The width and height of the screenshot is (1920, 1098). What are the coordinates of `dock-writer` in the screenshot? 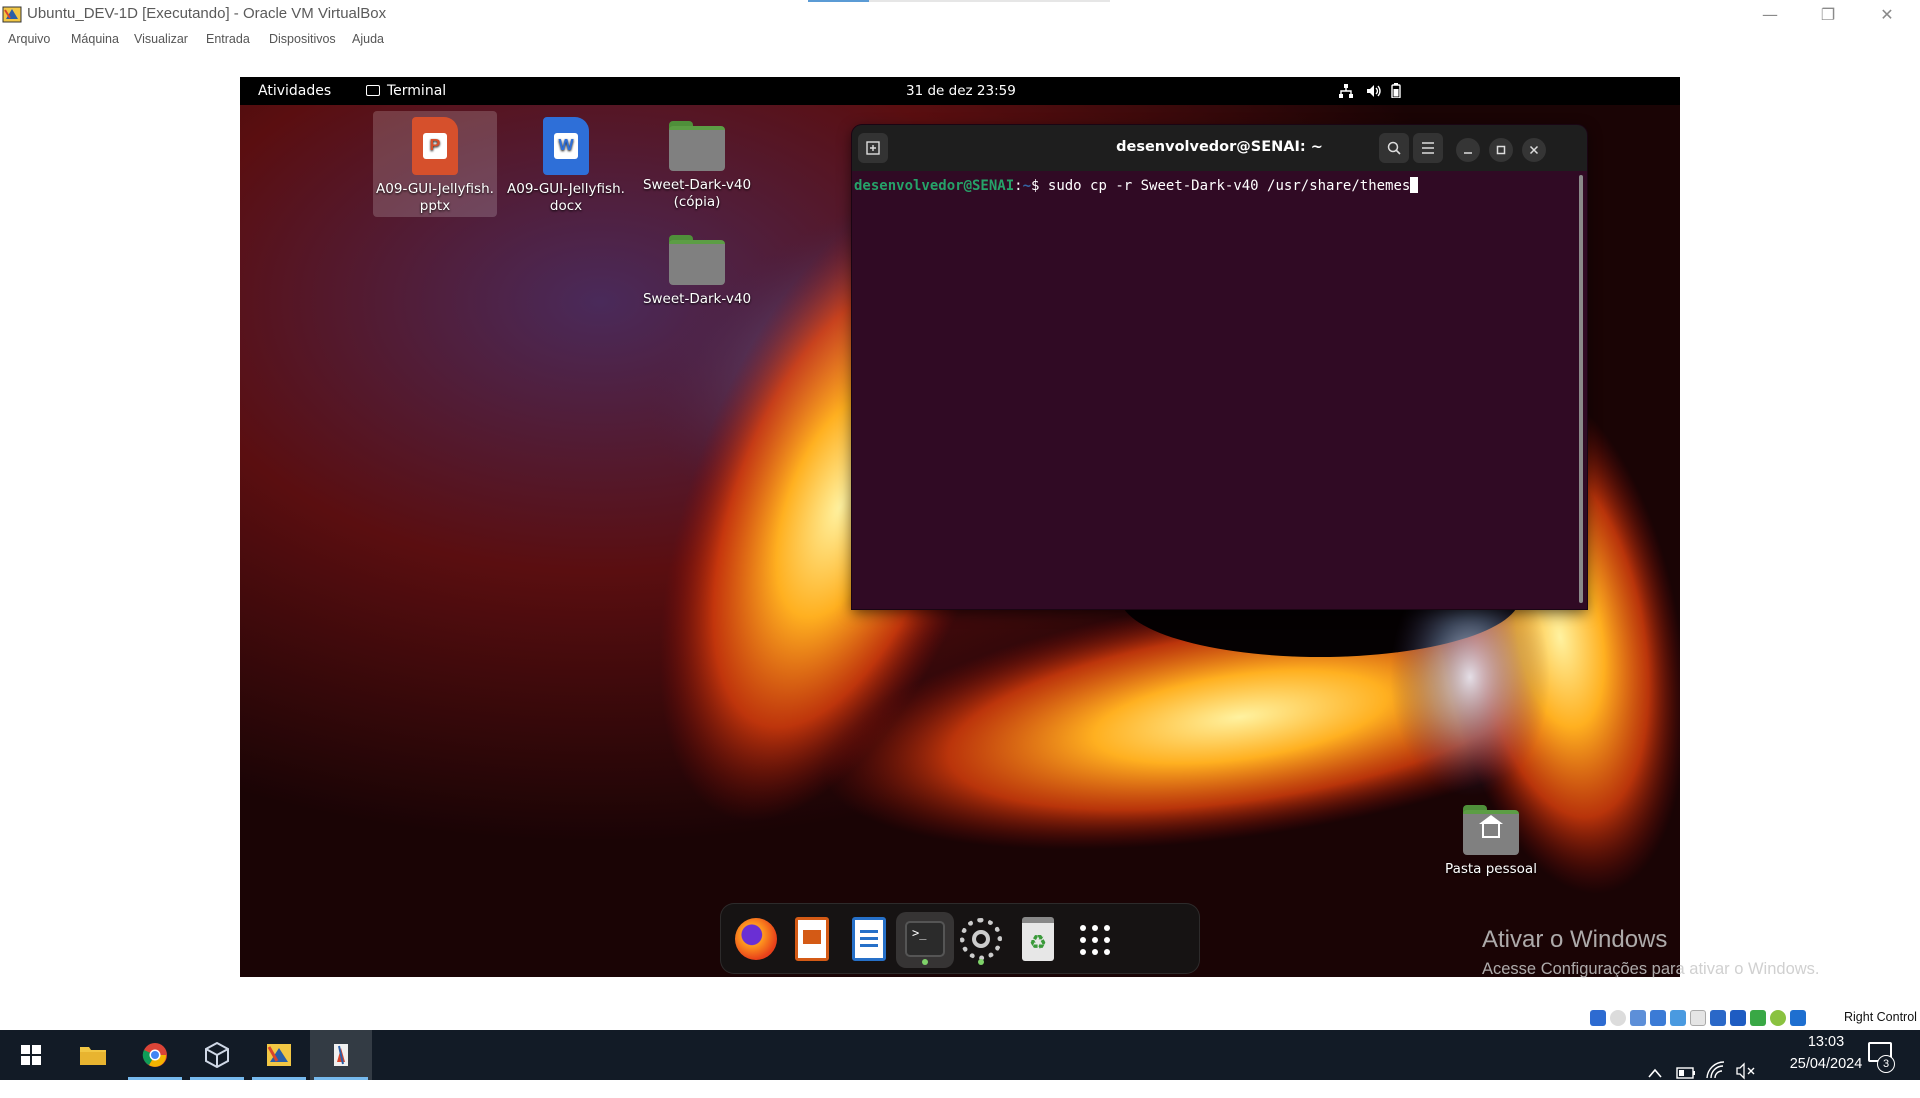 It's located at (869, 940).